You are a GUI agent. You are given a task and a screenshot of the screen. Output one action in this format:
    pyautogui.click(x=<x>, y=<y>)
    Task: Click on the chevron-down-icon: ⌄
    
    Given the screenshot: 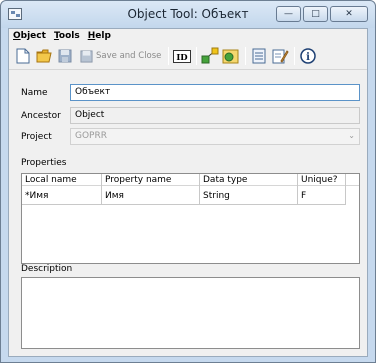 What is the action you would take?
    pyautogui.click(x=351, y=135)
    